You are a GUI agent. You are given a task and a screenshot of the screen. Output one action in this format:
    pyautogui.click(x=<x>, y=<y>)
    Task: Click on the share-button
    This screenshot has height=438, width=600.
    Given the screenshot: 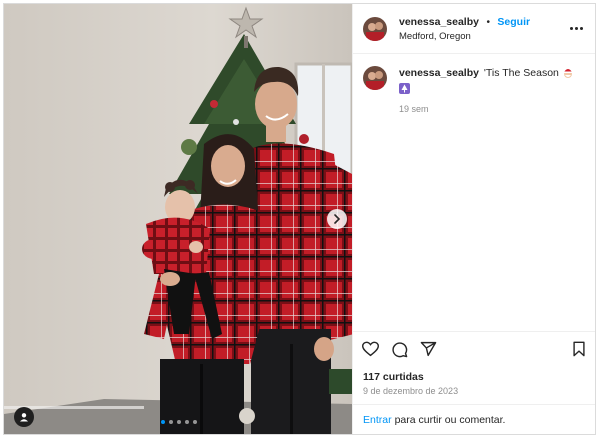 What is the action you would take?
    pyautogui.click(x=428, y=351)
    